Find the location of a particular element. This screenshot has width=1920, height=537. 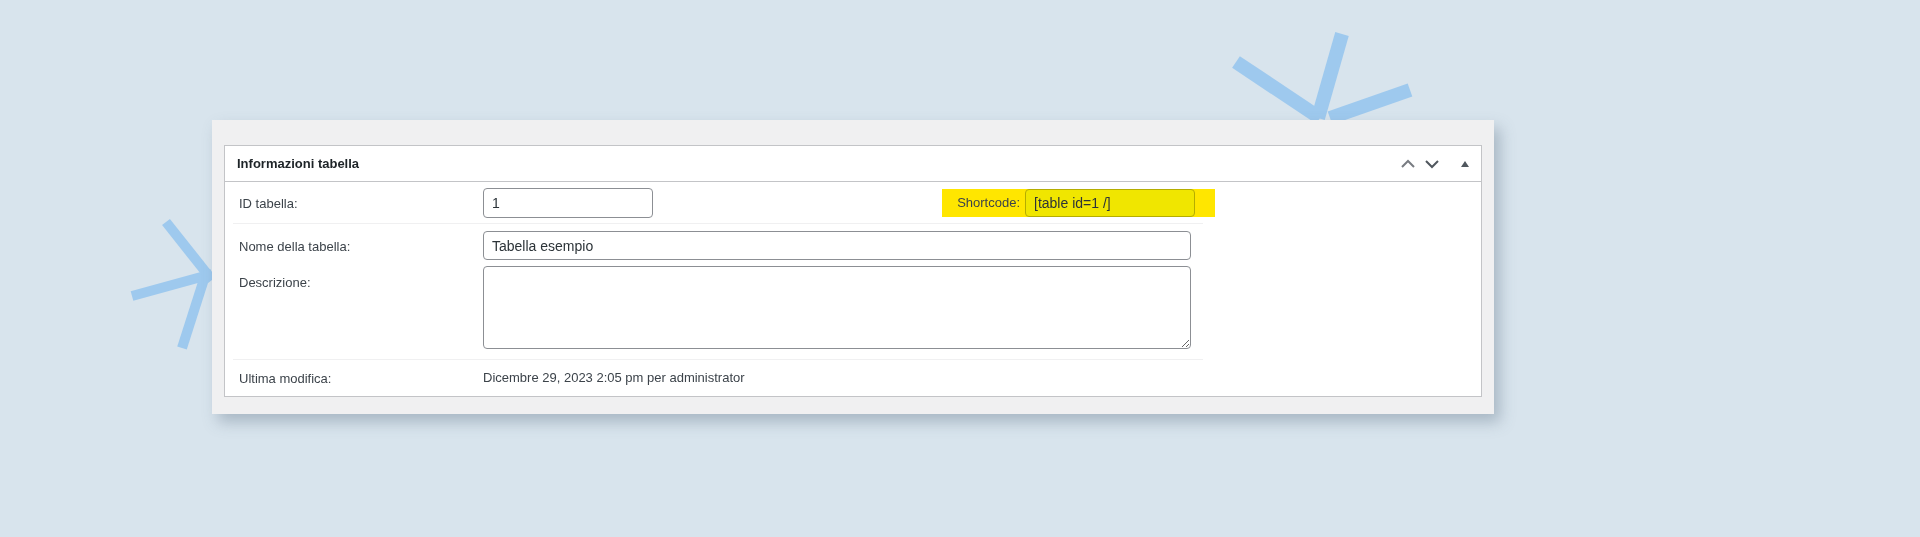

name-input: Tabella esempio is located at coordinates (837, 245).